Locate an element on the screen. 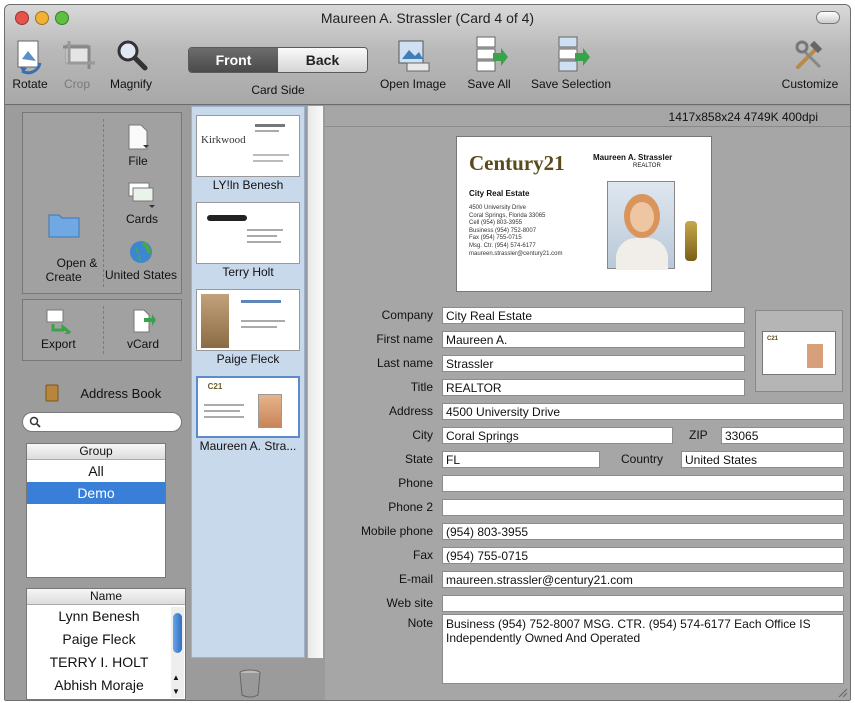  address-field: 4500 University Drive is located at coordinates (643, 411).